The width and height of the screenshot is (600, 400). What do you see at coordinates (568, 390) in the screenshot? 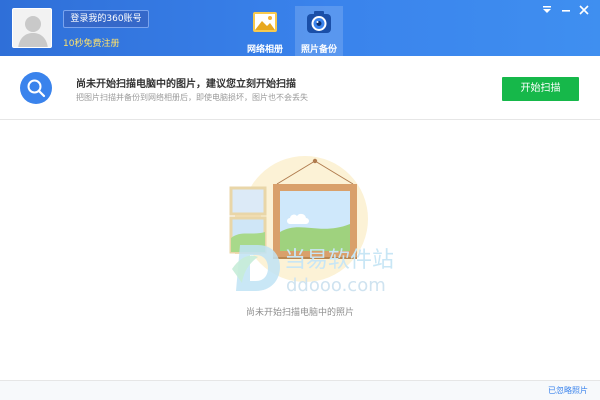
I see `ignored-photos-link: 已忽略照片` at bounding box center [568, 390].